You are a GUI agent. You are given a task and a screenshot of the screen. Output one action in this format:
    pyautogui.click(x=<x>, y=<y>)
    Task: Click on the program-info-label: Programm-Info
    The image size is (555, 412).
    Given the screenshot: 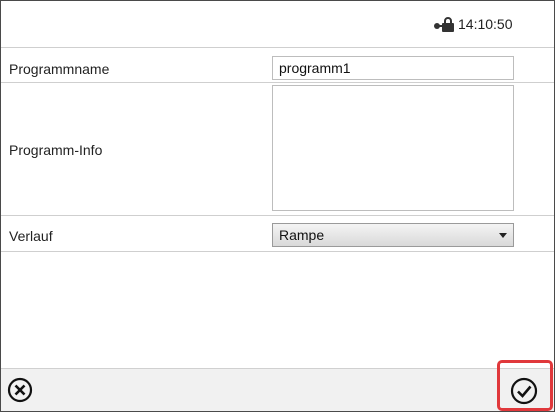 What is the action you would take?
    pyautogui.click(x=56, y=150)
    